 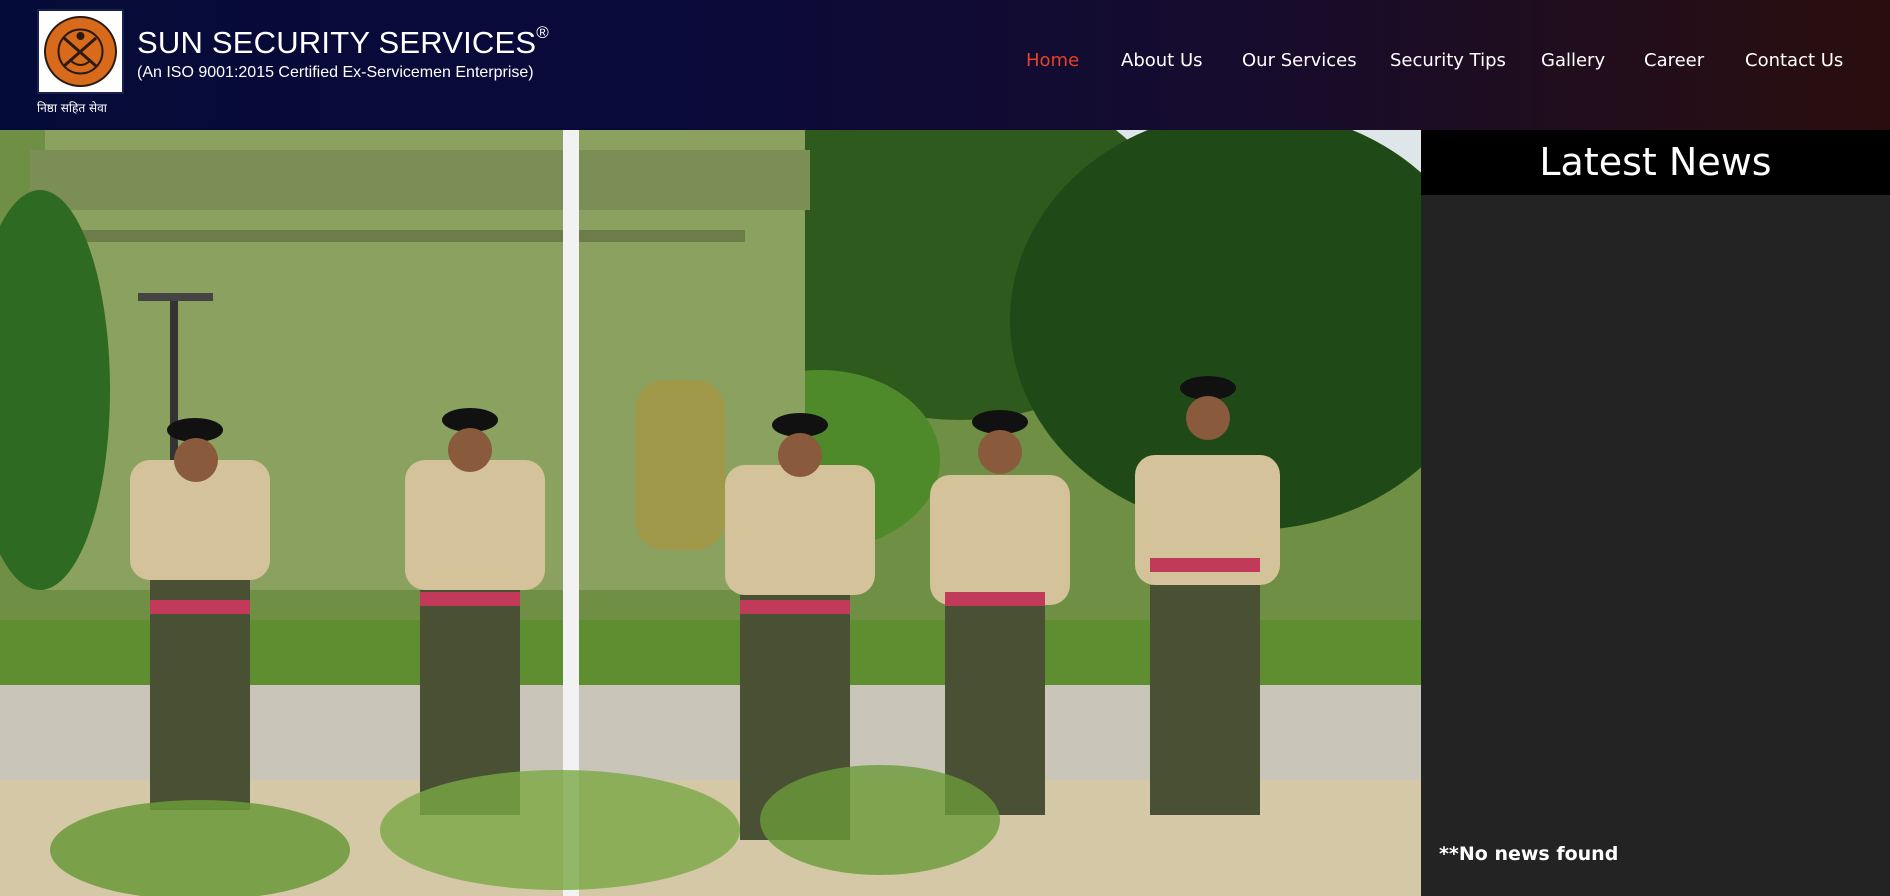 I want to click on nav-link-about: About Us, so click(x=1162, y=60).